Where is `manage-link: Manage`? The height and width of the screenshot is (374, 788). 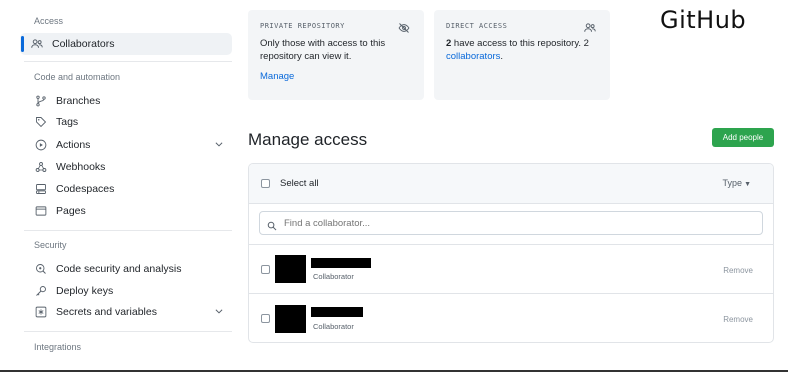
manage-link: Manage is located at coordinates (336, 76).